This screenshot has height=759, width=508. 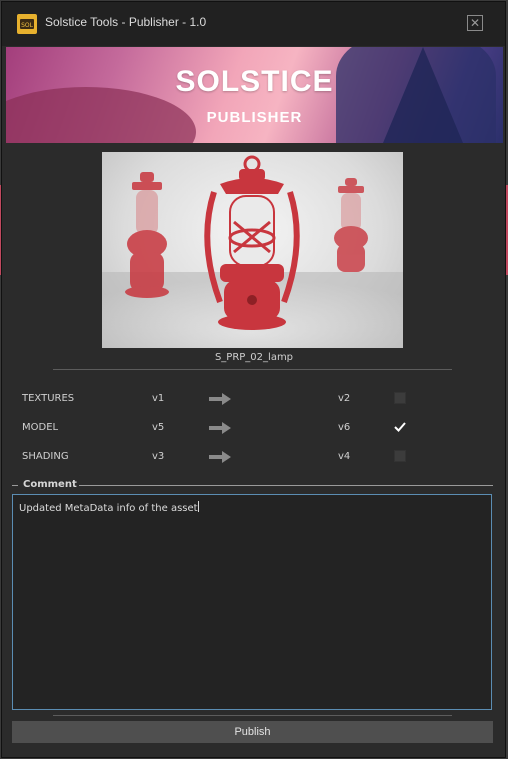 What do you see at coordinates (254, 428) in the screenshot?
I see `component-row-model: MODEL v5 v6` at bounding box center [254, 428].